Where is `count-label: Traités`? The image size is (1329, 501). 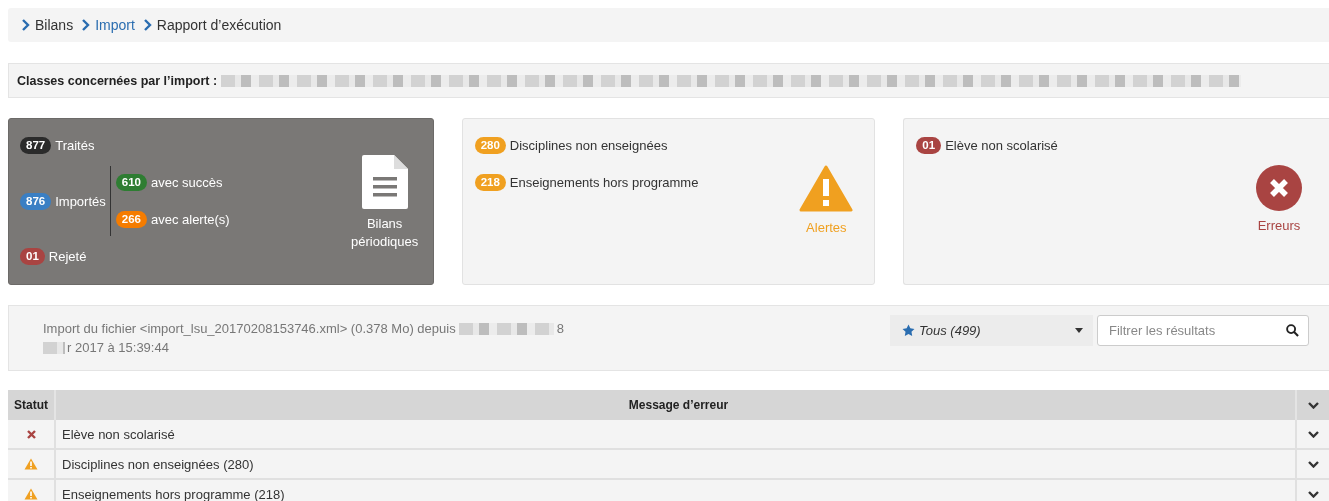 count-label: Traités is located at coordinates (75, 145).